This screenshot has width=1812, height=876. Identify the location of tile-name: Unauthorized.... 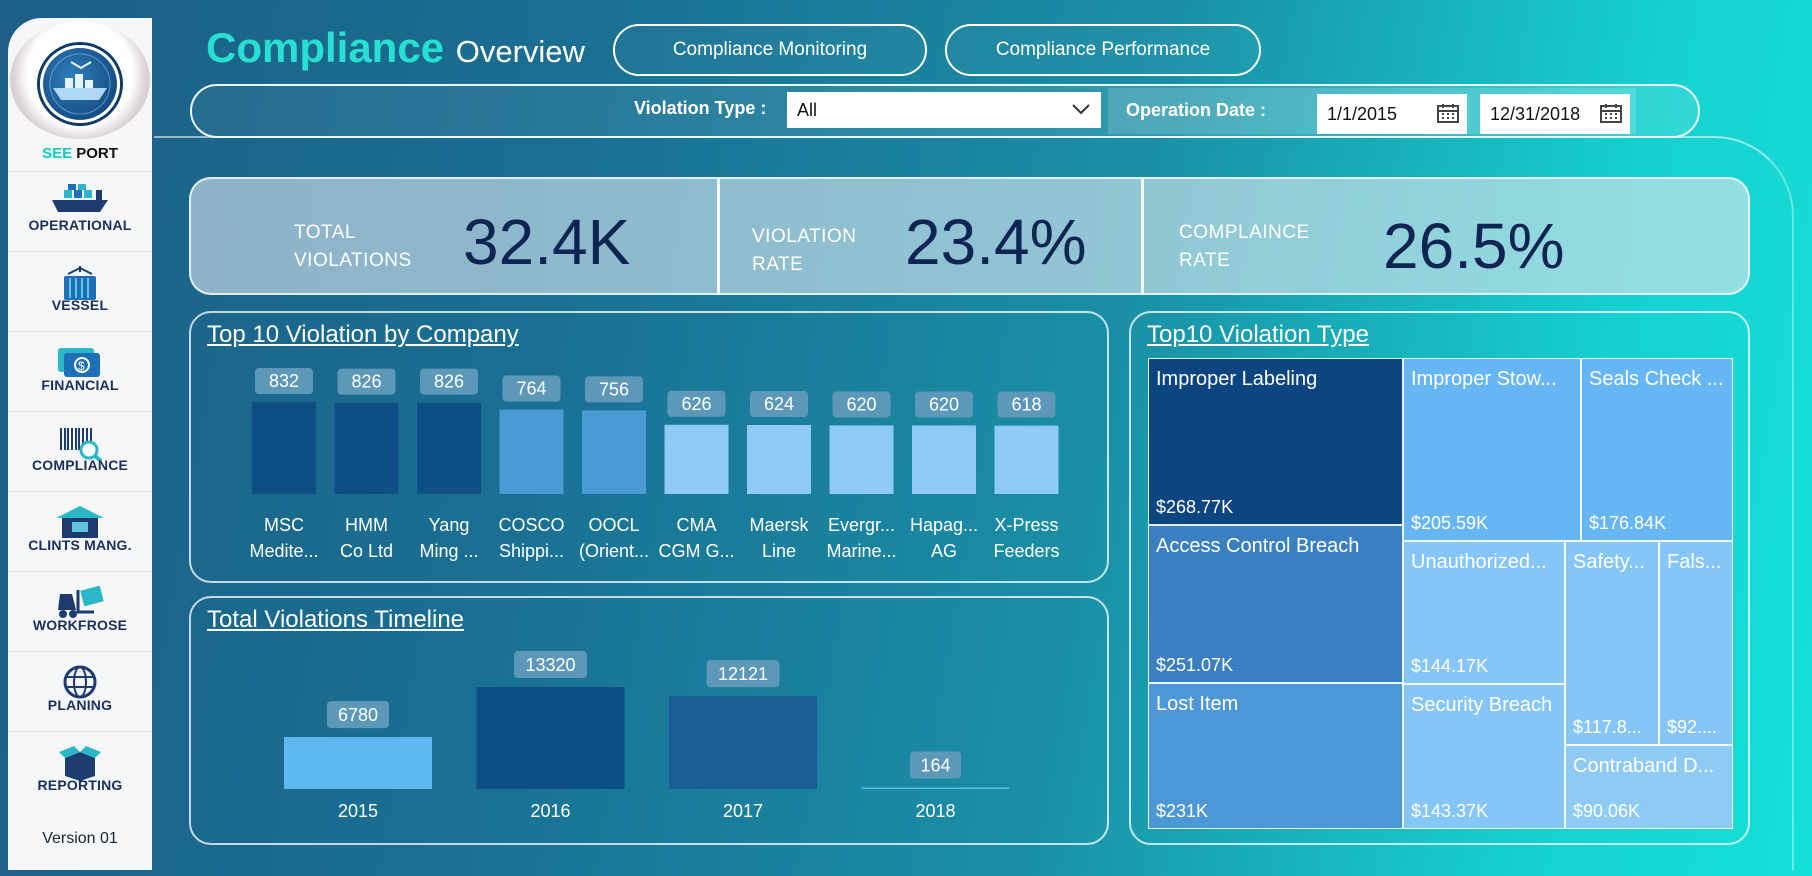
(1479, 562).